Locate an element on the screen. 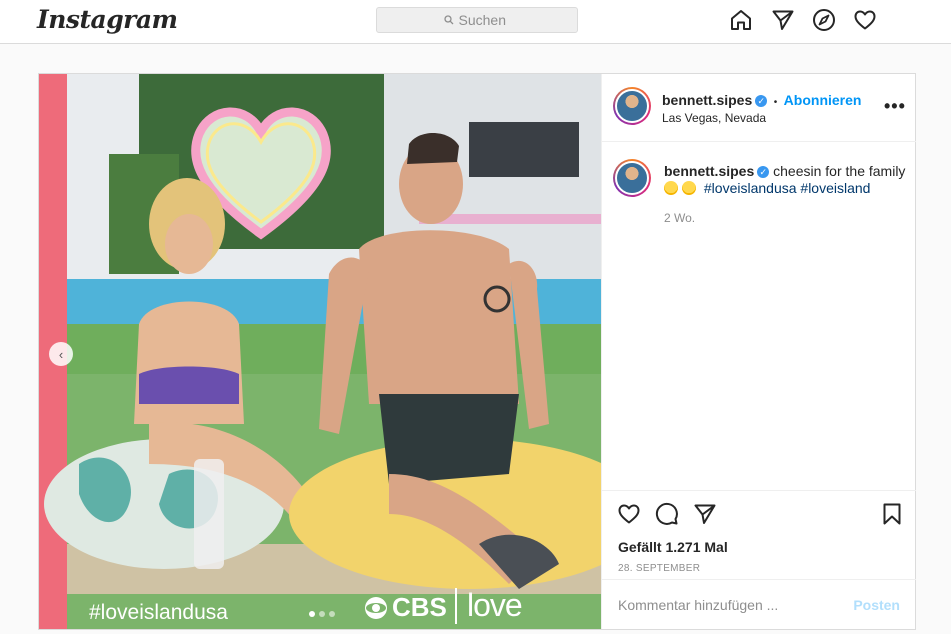 Image resolution: width=951 pixels, height=634 pixels. more-options-icon: ••• is located at coordinates (895, 106).